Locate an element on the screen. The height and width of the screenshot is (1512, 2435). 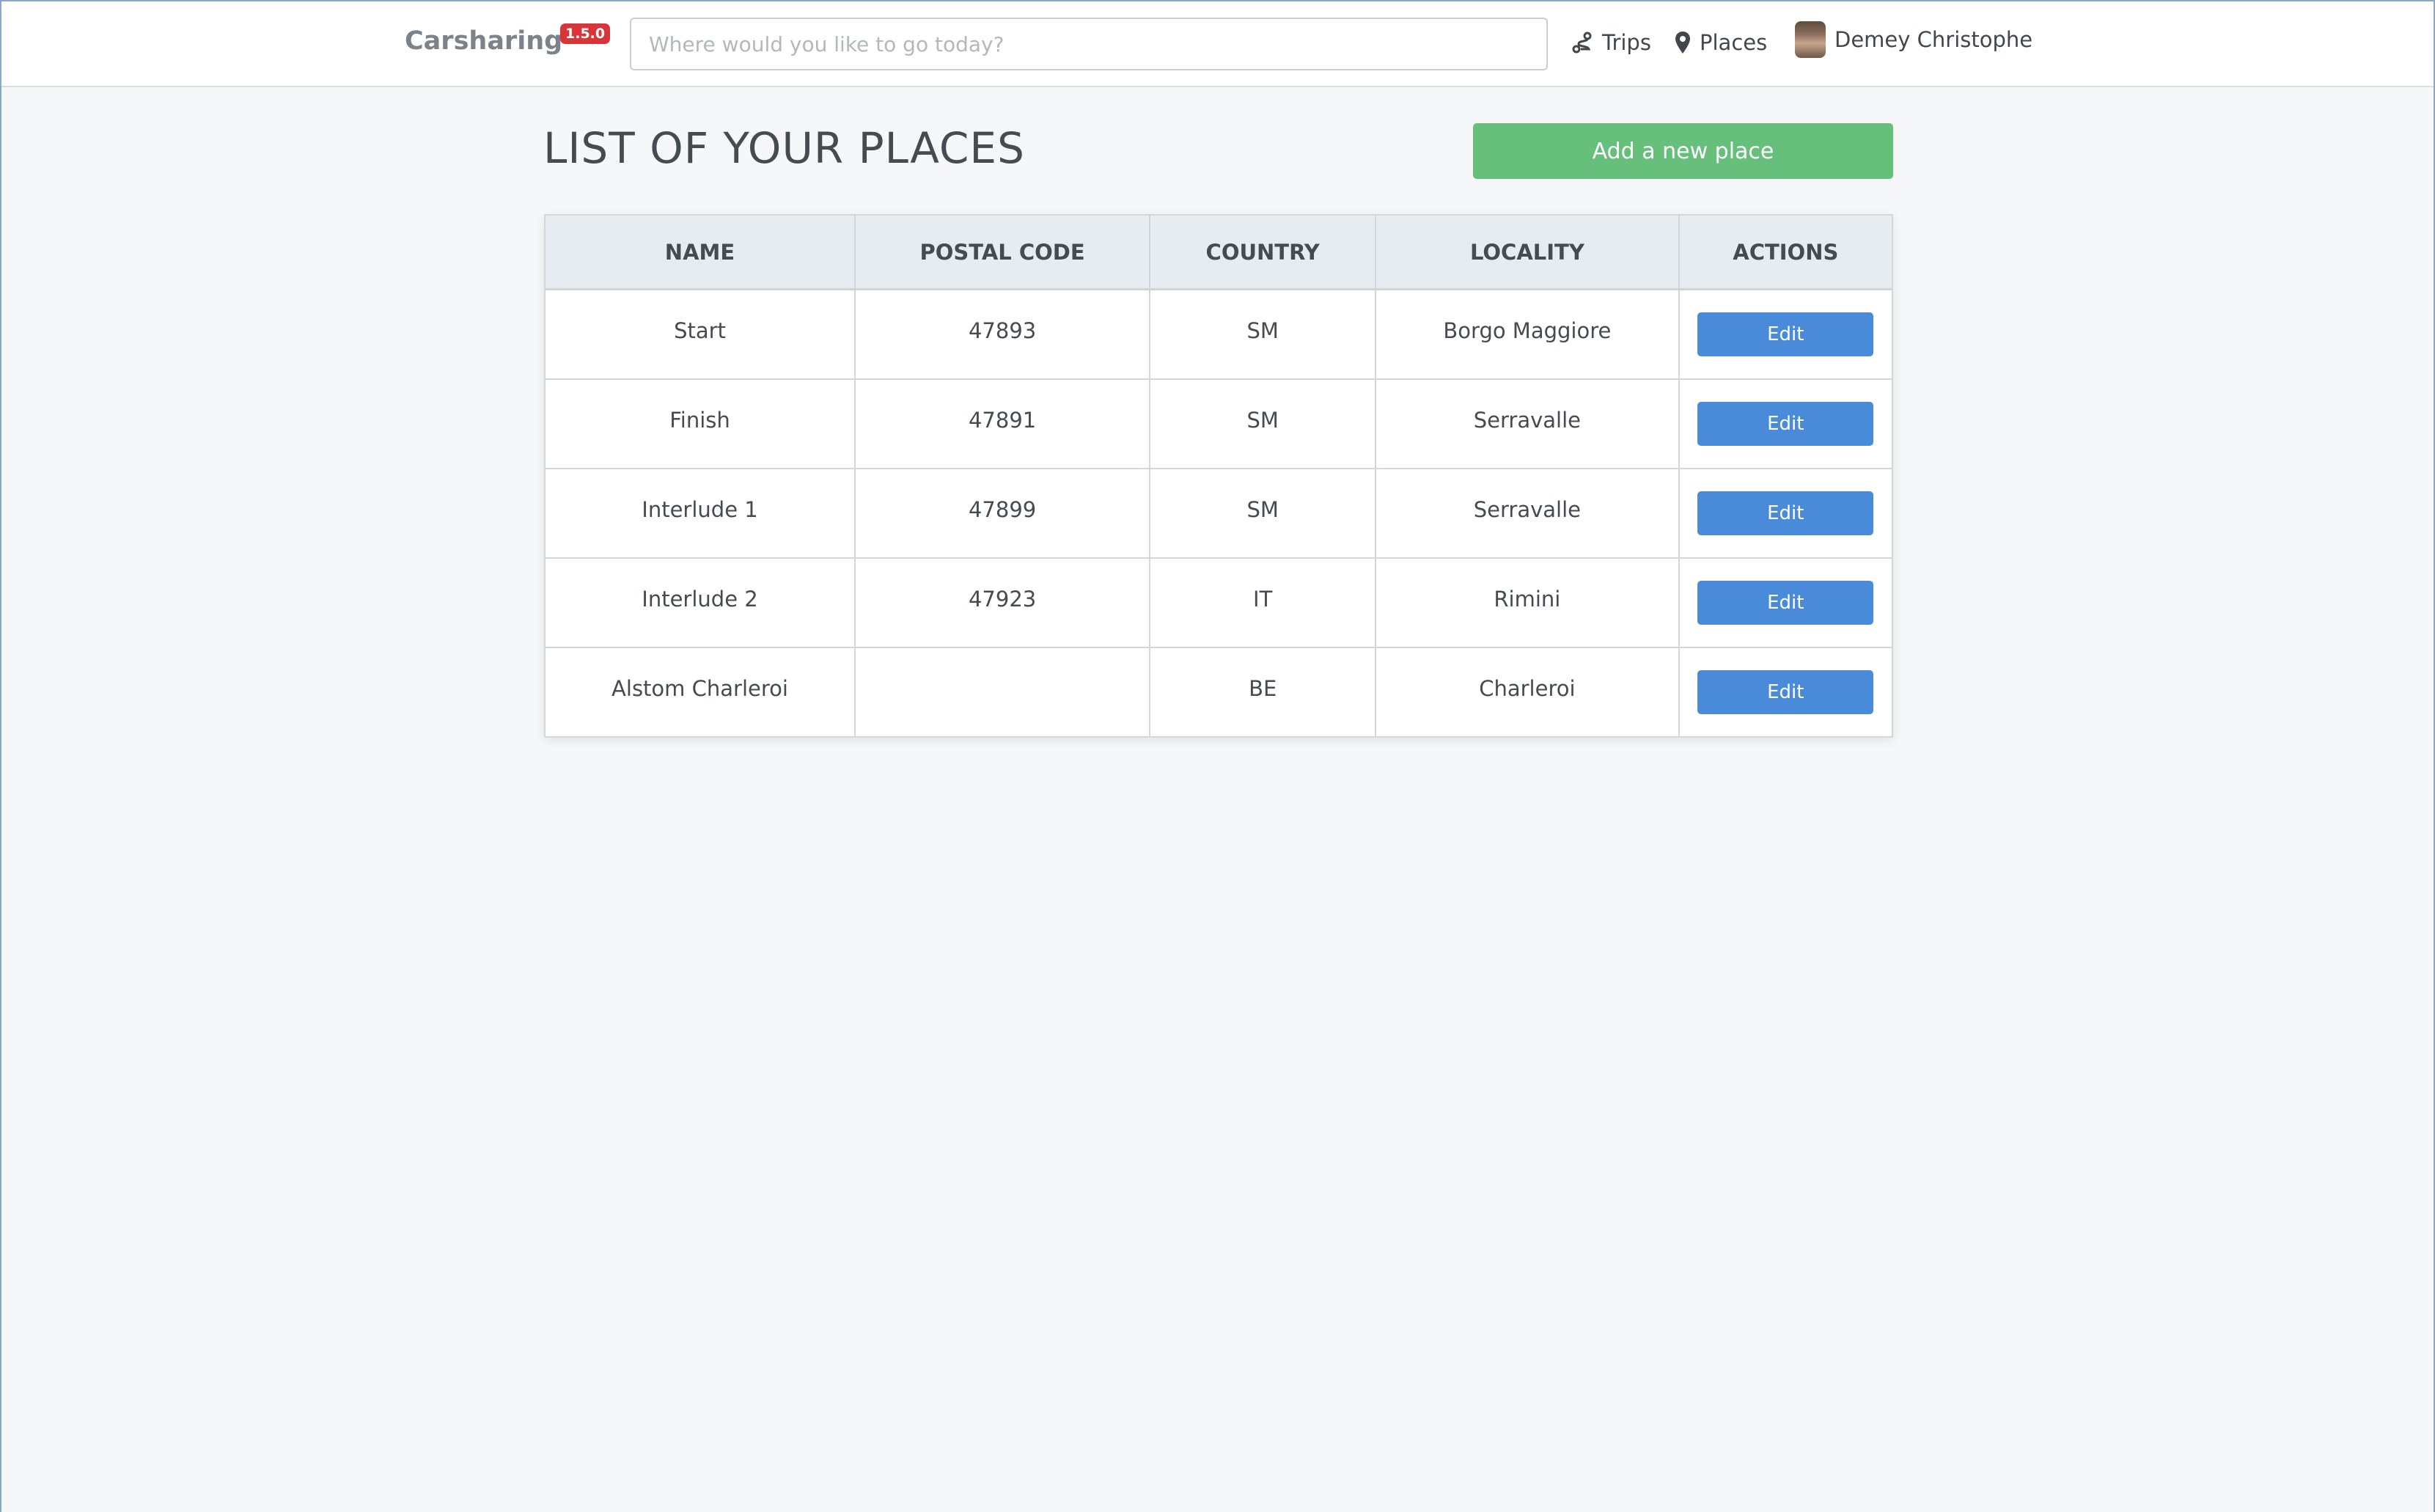
header-country: COUNTRY is located at coordinates (1263, 252).